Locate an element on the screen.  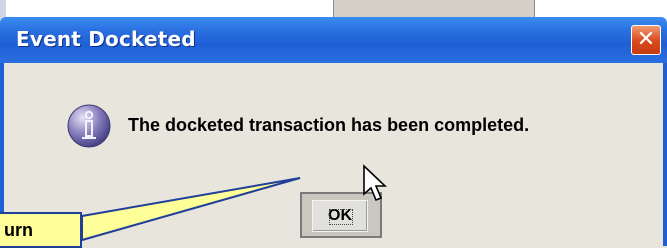
ok-button-face: OK is located at coordinates (340, 216).